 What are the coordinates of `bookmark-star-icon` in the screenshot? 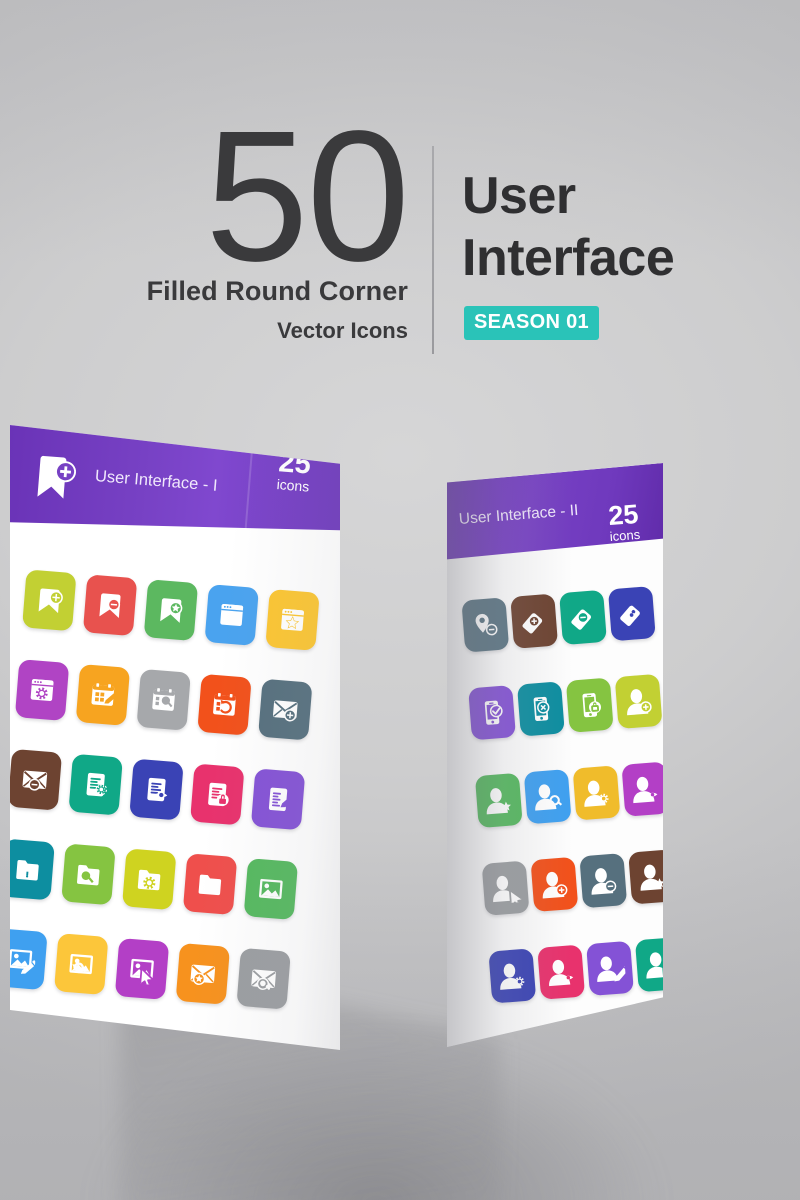 It's located at (171, 610).